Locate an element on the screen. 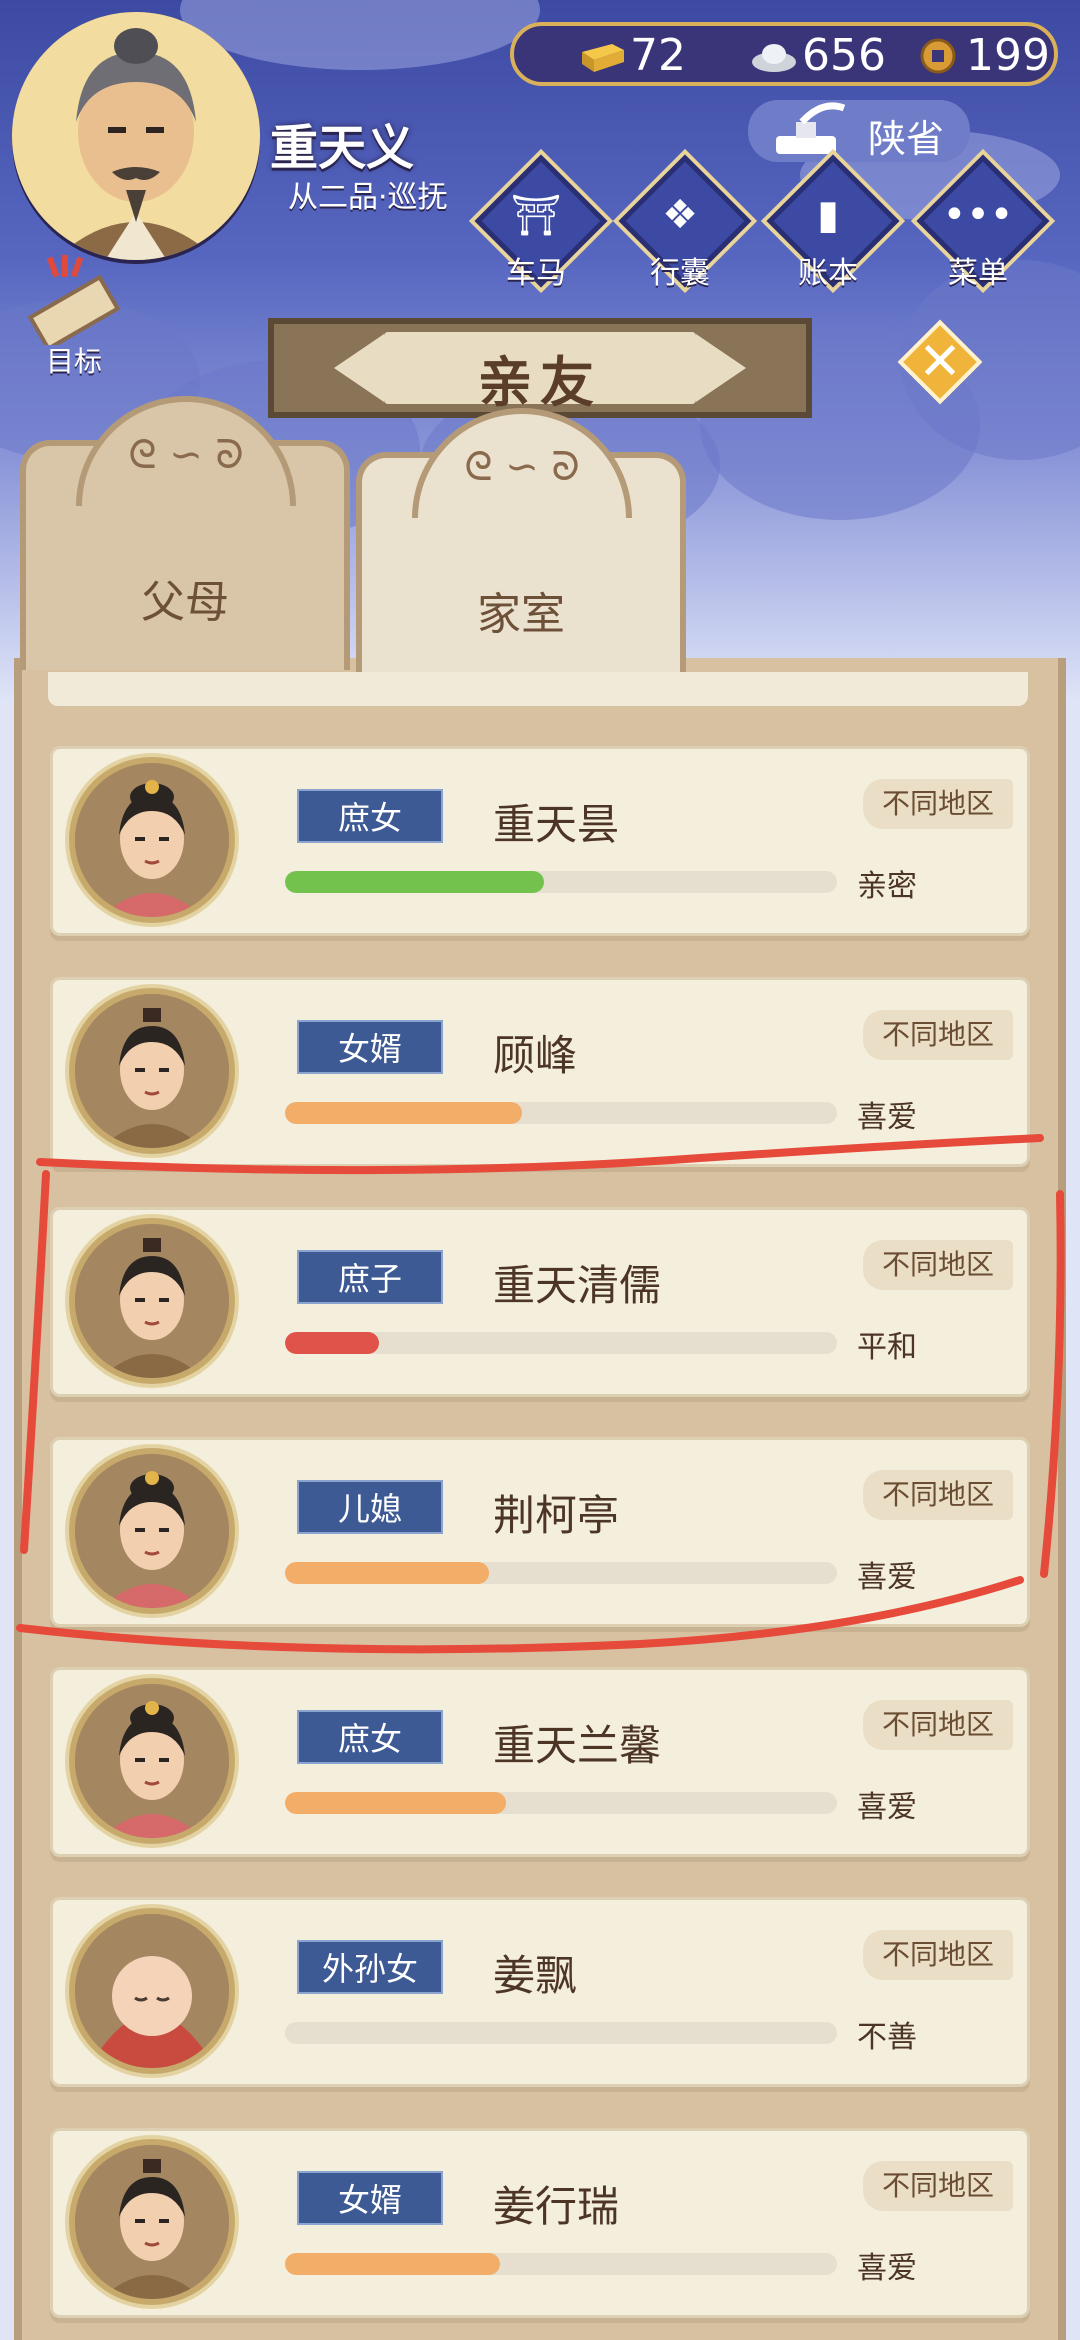 The width and height of the screenshot is (1080, 2340). relative-card: 女婿 姜行瑞 不同地区喜爱 is located at coordinates (540, 2223).